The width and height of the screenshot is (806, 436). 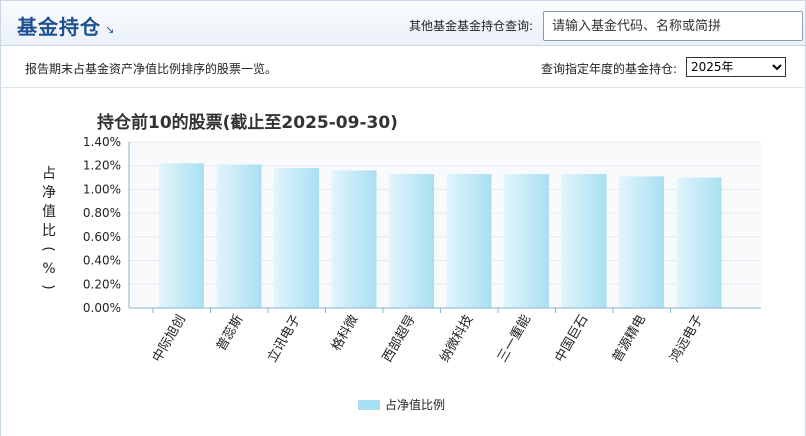 What do you see at coordinates (399, 339) in the screenshot?
I see `x-tick-label: 西部超导` at bounding box center [399, 339].